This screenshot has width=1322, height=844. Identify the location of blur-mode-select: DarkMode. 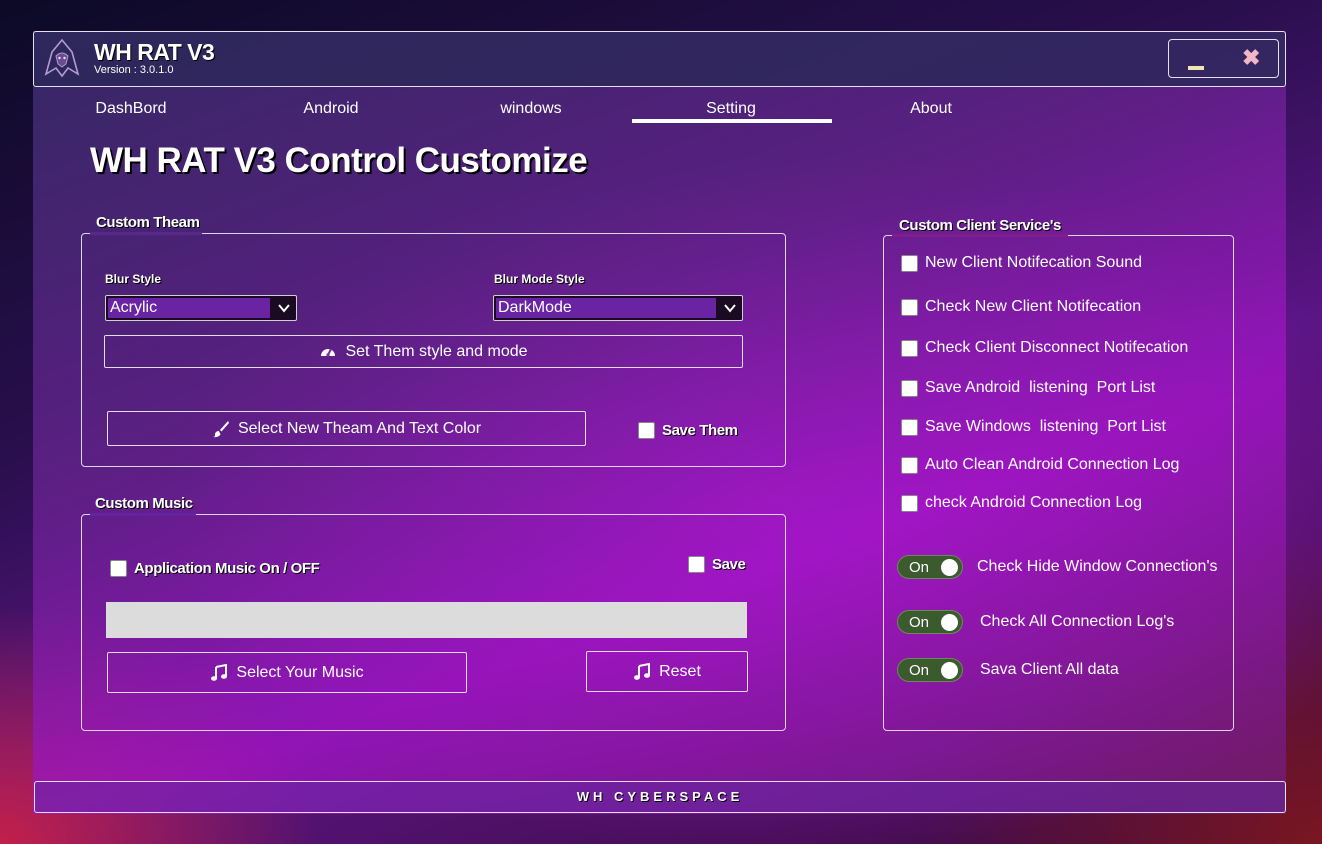
(618, 308).